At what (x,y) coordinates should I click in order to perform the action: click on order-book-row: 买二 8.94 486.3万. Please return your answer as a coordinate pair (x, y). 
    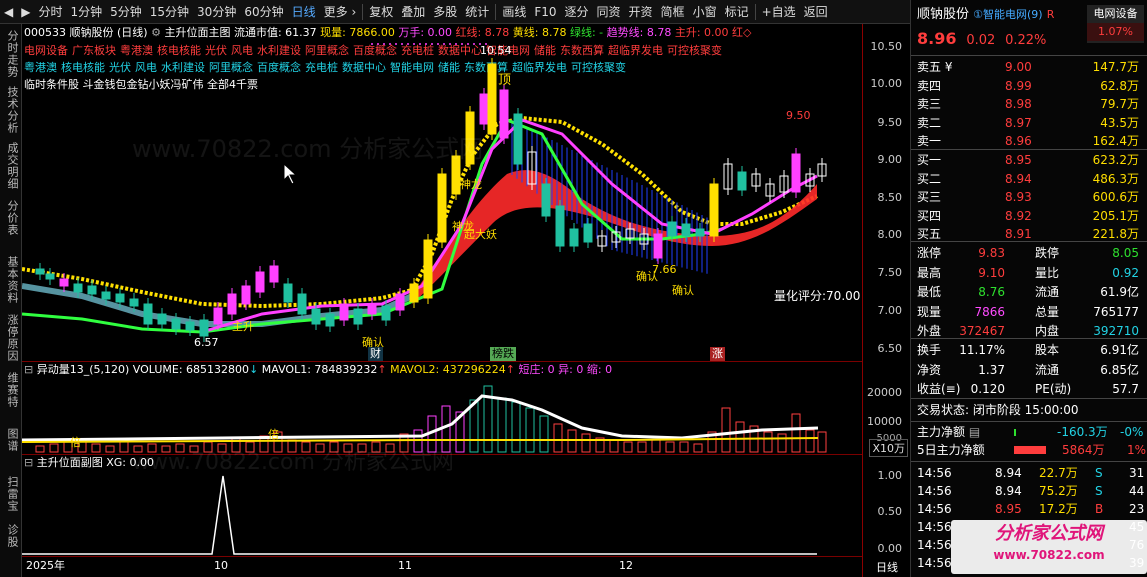
    Looking at the image, I should click on (1030, 179).